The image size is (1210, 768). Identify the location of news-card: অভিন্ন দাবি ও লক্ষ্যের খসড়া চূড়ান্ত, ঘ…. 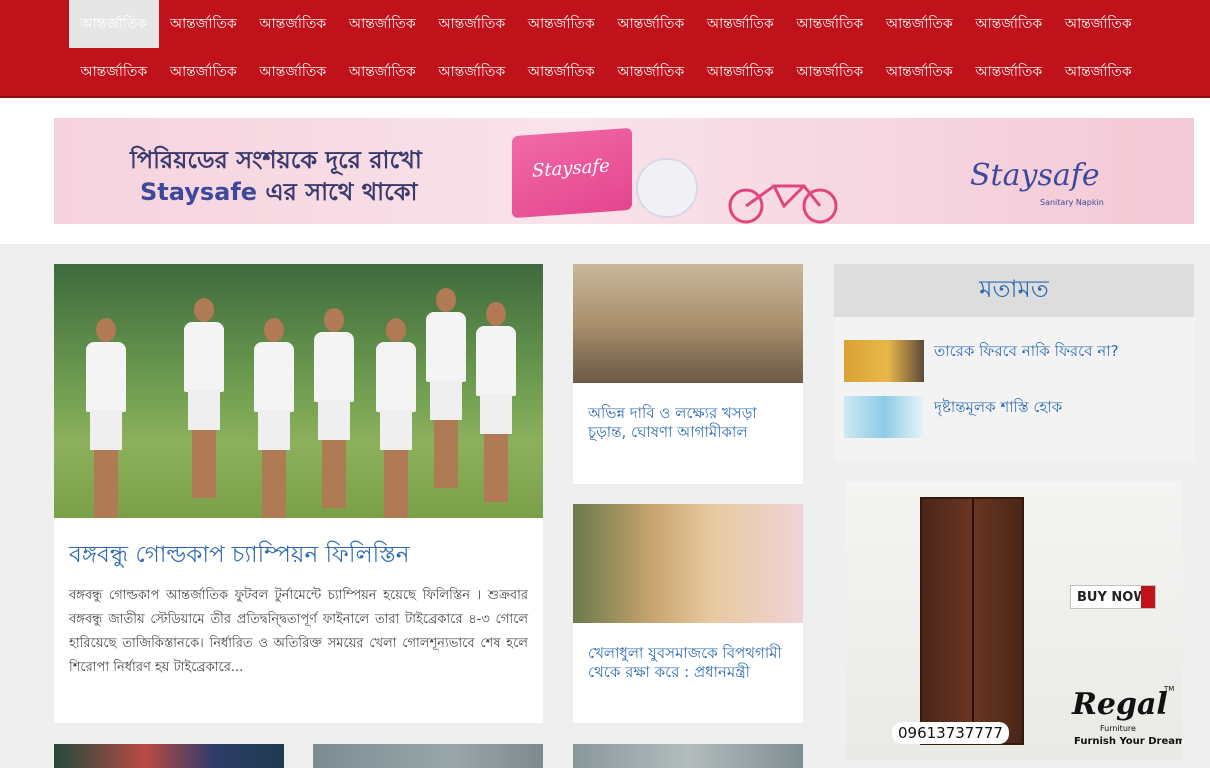
(688, 374).